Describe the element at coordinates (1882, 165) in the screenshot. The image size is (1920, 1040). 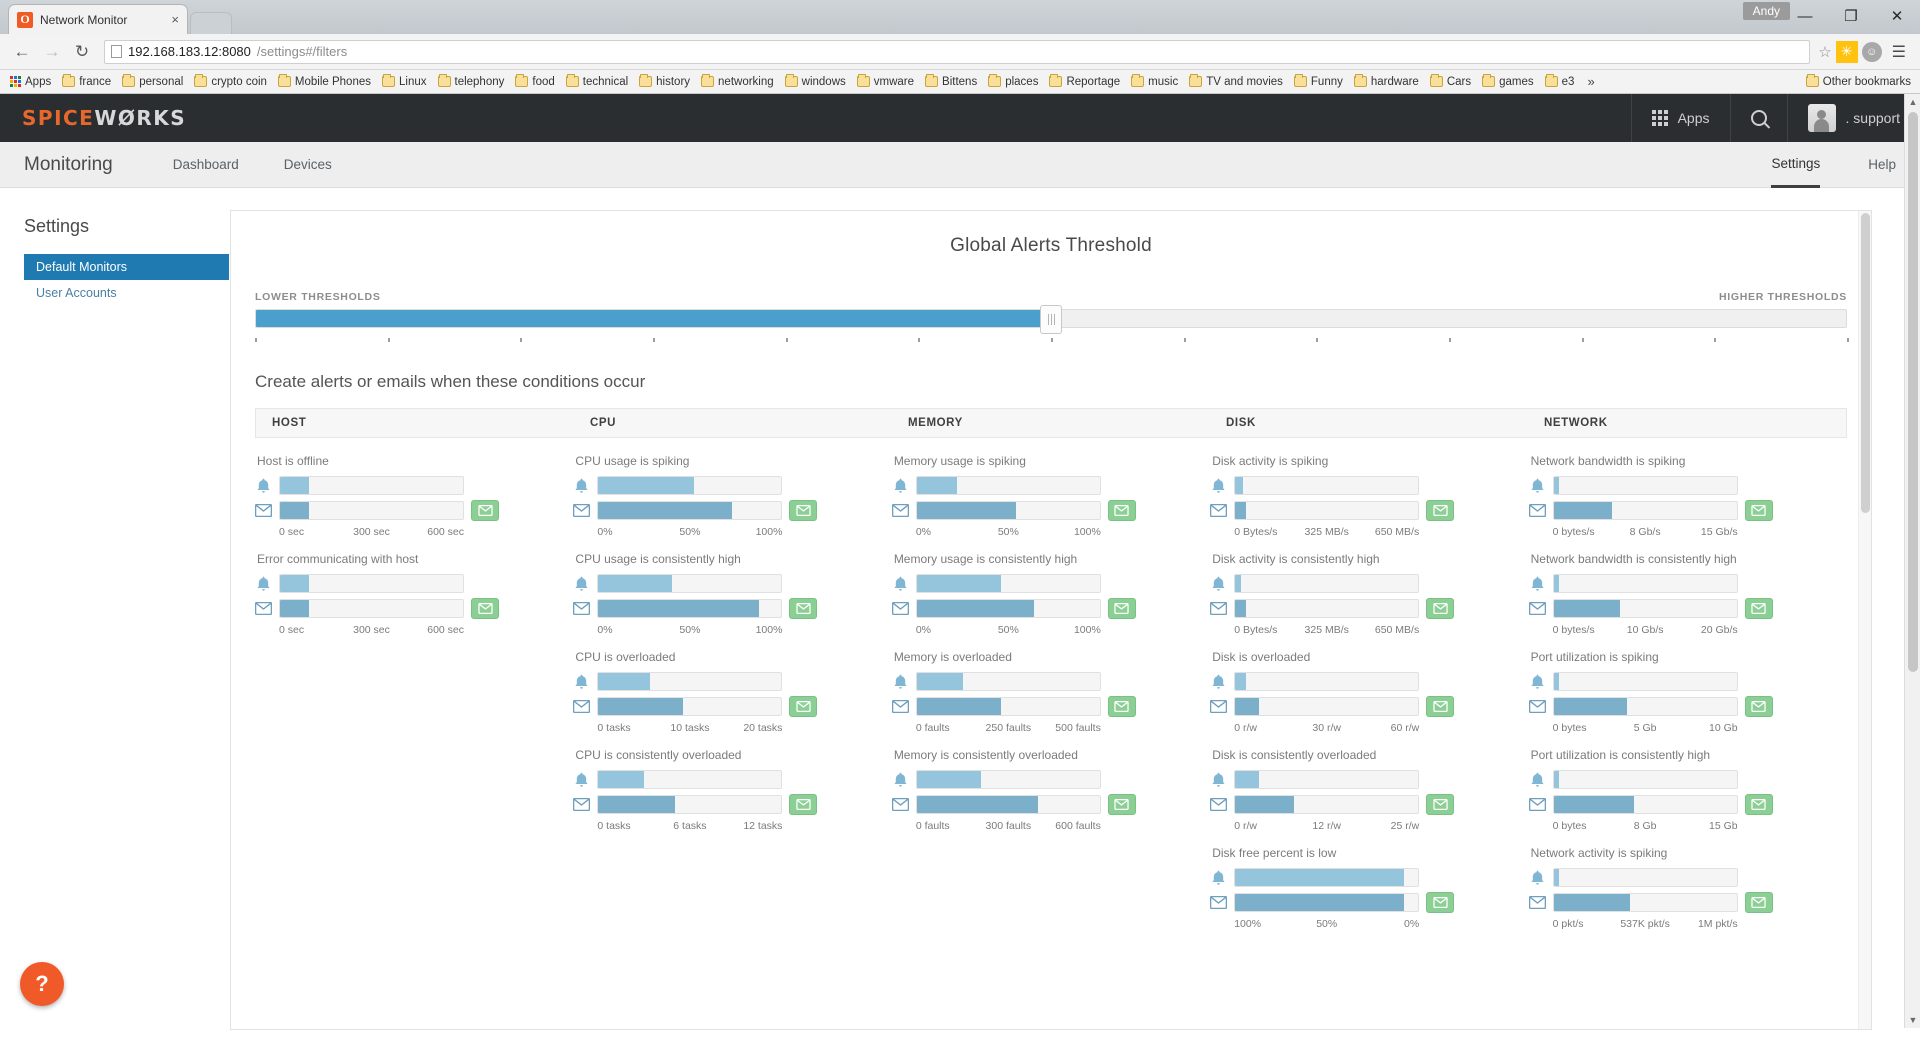
I see `nav-link-help: Help` at that location.